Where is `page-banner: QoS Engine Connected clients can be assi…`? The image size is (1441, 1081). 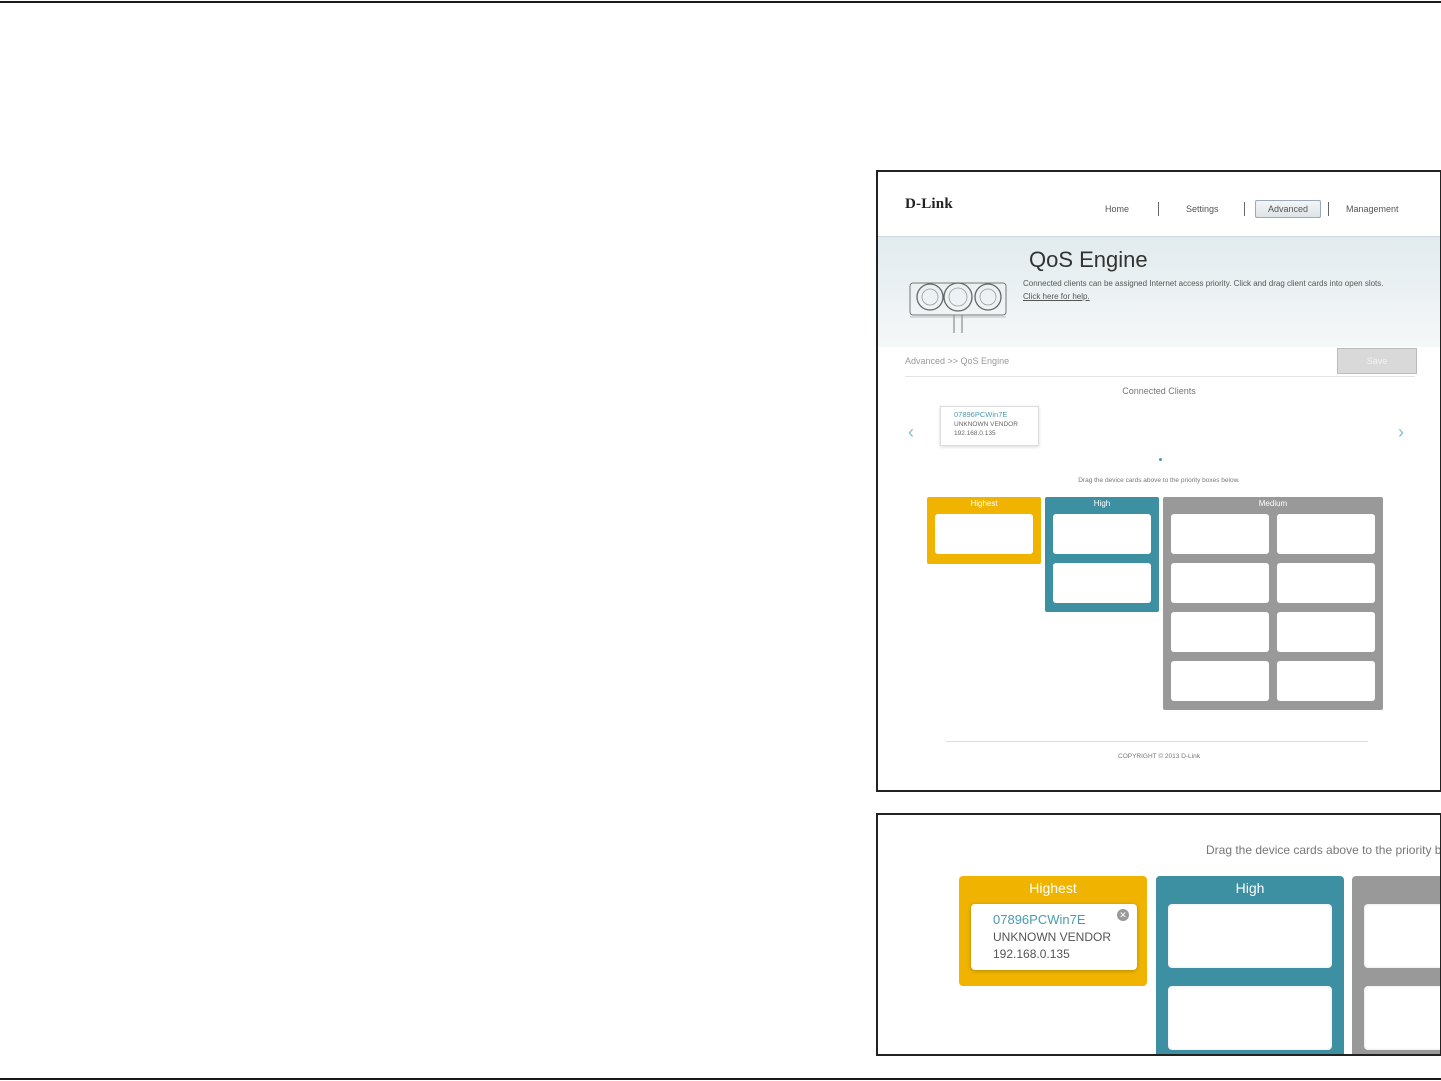
page-banner: QoS Engine Connected clients can be assi… is located at coordinates (1159, 291).